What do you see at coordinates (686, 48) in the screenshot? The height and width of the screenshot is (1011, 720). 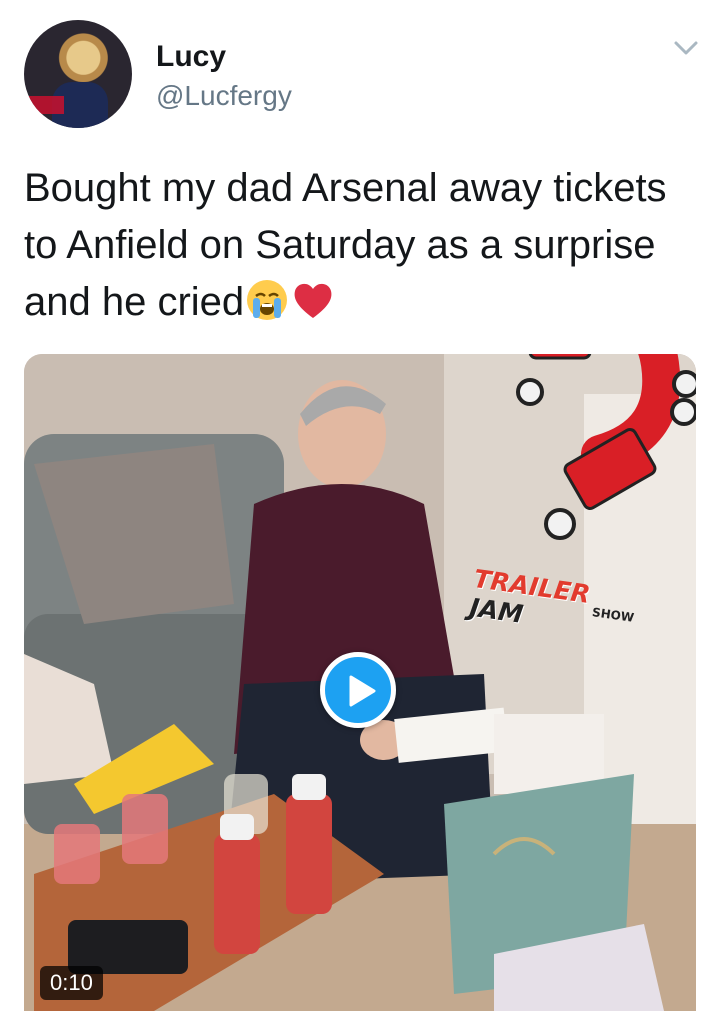 I see `chevron-down-icon` at bounding box center [686, 48].